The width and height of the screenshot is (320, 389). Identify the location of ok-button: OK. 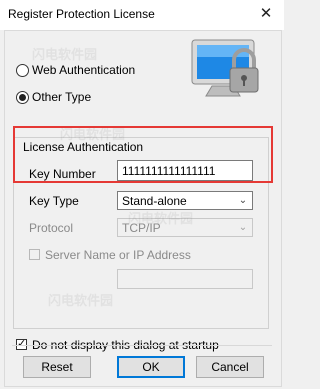
(151, 367).